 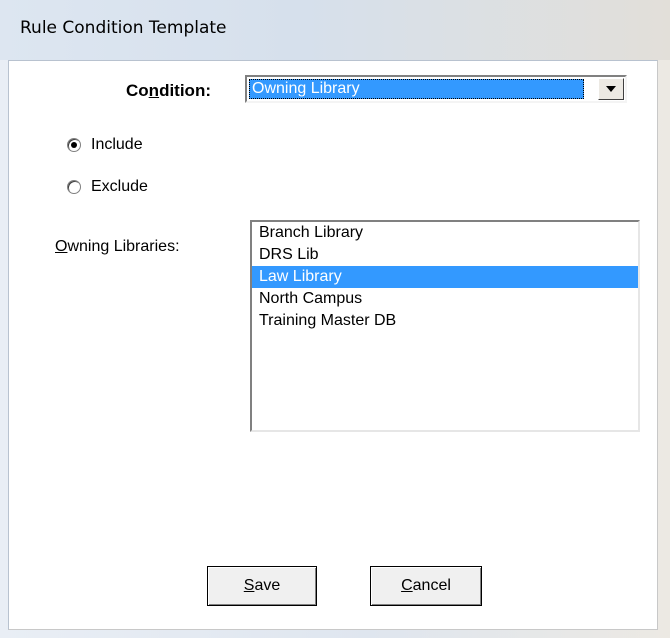 What do you see at coordinates (426, 586) in the screenshot?
I see `cancel-button: Cancel` at bounding box center [426, 586].